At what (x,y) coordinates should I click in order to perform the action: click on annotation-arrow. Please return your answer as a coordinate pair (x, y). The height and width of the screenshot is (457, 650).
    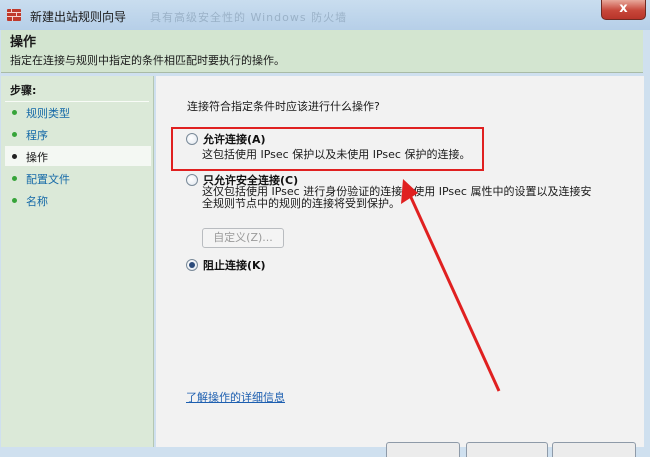
    Looking at the image, I should click on (451, 285).